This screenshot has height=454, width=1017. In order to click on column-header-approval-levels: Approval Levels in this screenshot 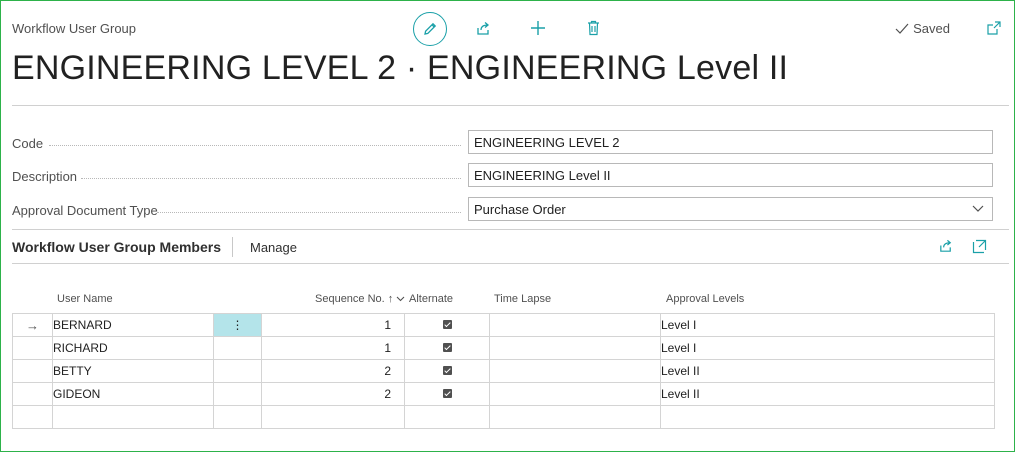, I will do `click(705, 299)`.